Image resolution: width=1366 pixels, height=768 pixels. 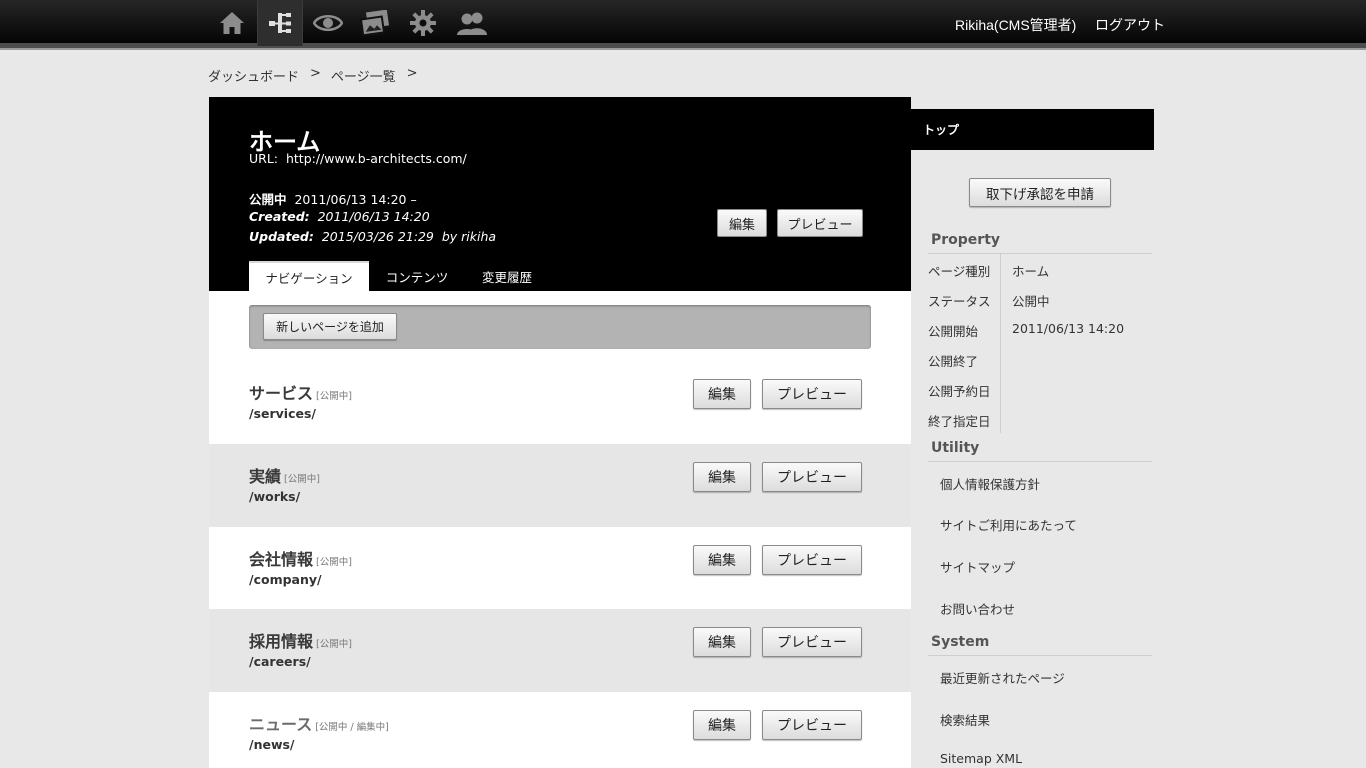 I want to click on created-label: Created:, so click(x=279, y=216).